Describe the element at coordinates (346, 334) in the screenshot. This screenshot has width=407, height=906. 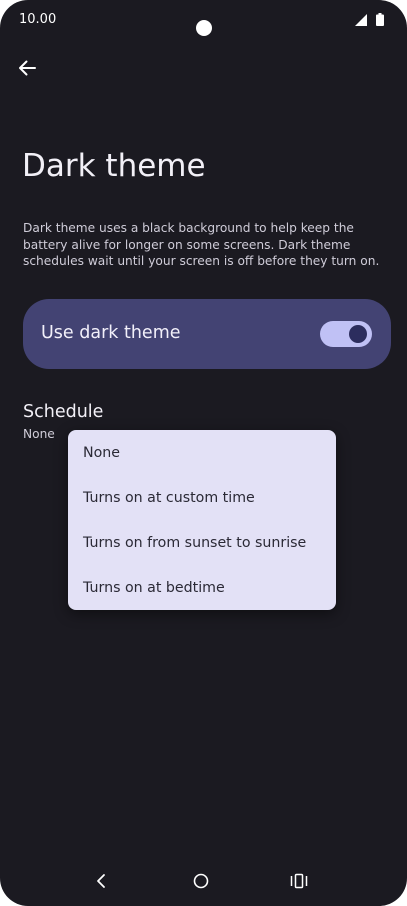
I see `dark-theme-switch` at that location.